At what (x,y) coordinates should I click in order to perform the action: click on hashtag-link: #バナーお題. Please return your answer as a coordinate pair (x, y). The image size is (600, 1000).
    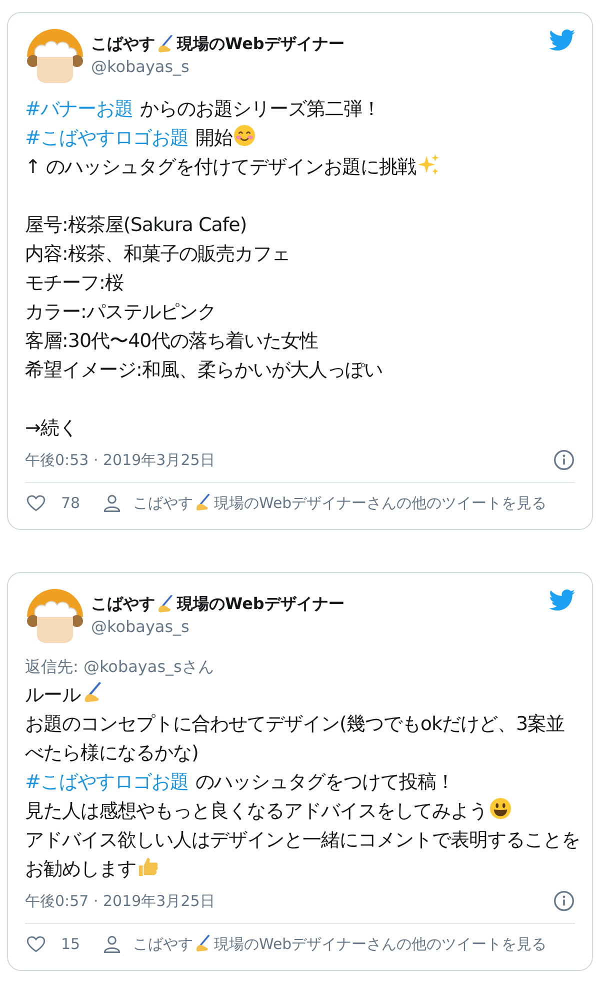
    Looking at the image, I should click on (79, 109).